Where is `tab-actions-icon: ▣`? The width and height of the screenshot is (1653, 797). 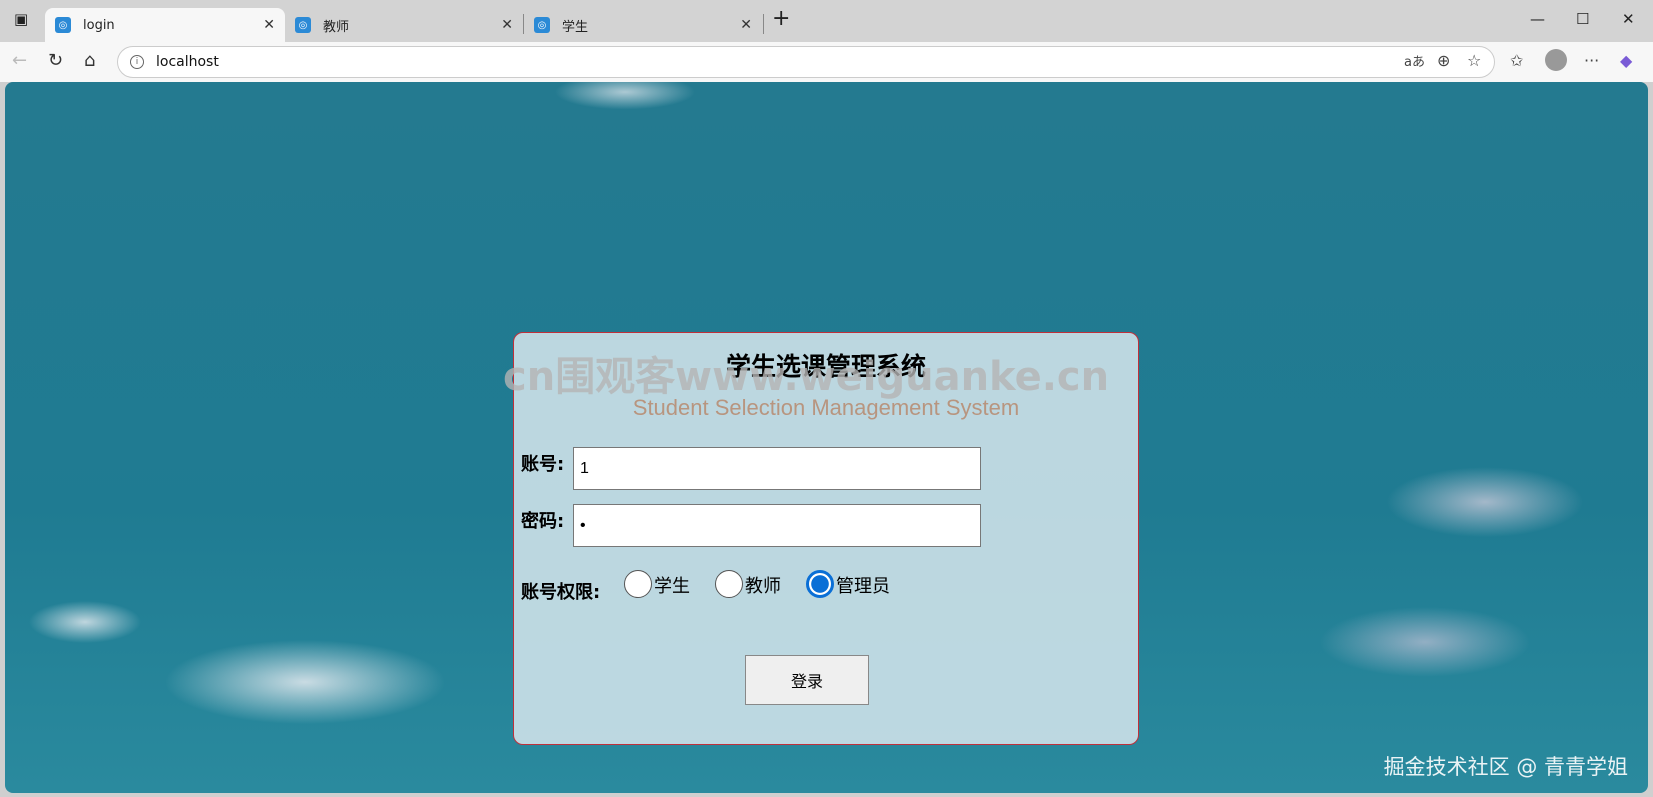 tab-actions-icon: ▣ is located at coordinates (21, 19).